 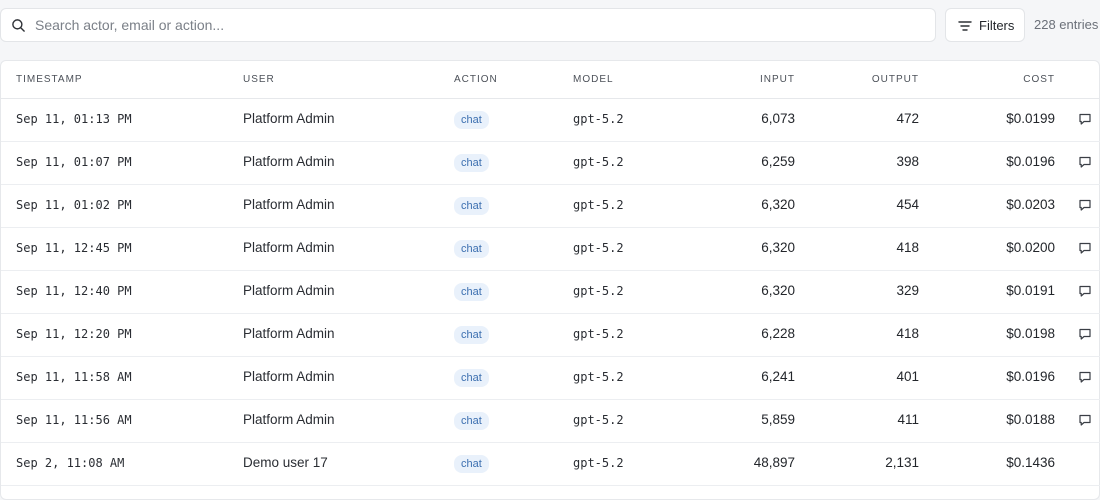 I want to click on cell-input: 6,259, so click(x=778, y=161).